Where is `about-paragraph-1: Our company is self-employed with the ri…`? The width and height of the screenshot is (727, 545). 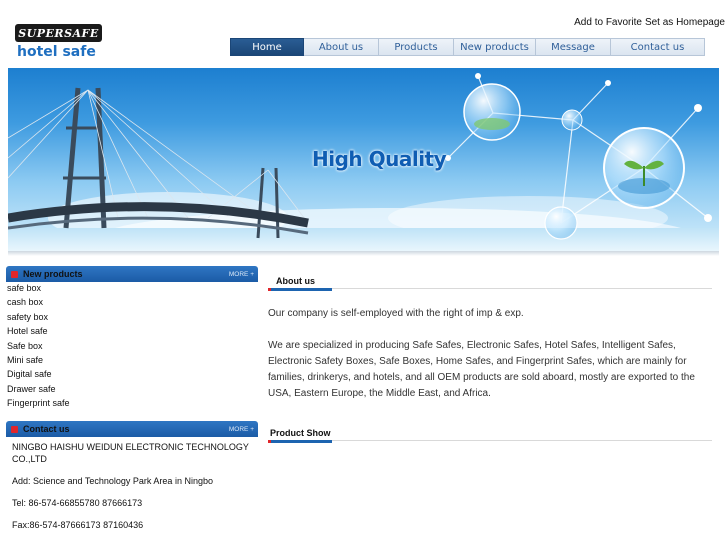 about-paragraph-1: Our company is self-employed with the ri… is located at coordinates (396, 313).